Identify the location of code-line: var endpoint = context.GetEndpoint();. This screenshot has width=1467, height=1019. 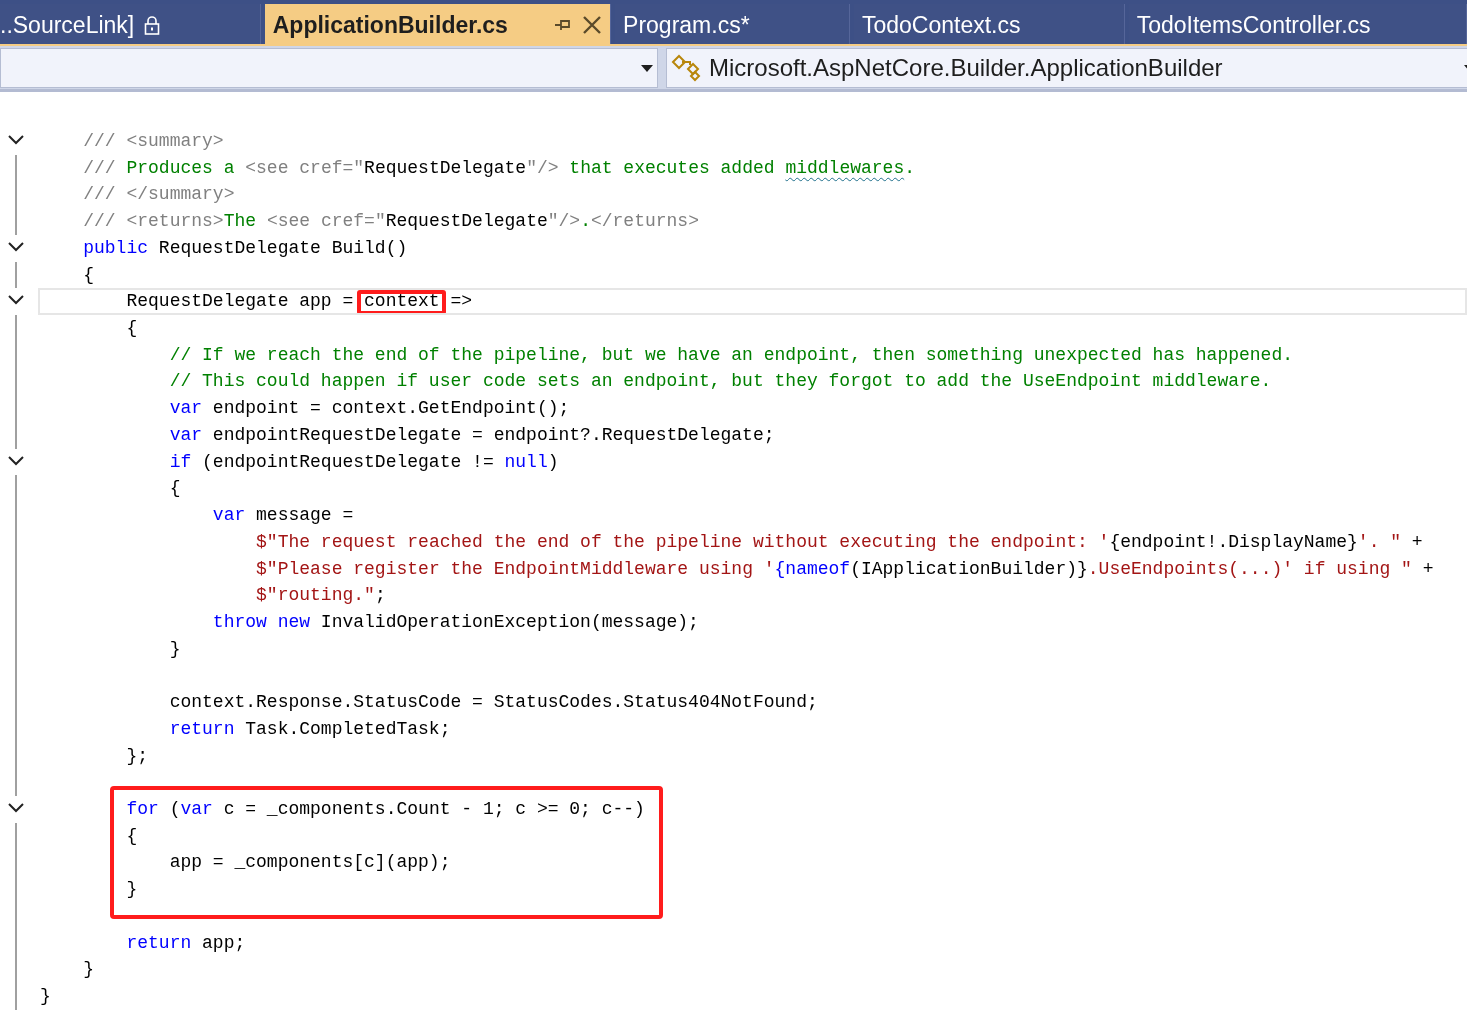
(369, 409).